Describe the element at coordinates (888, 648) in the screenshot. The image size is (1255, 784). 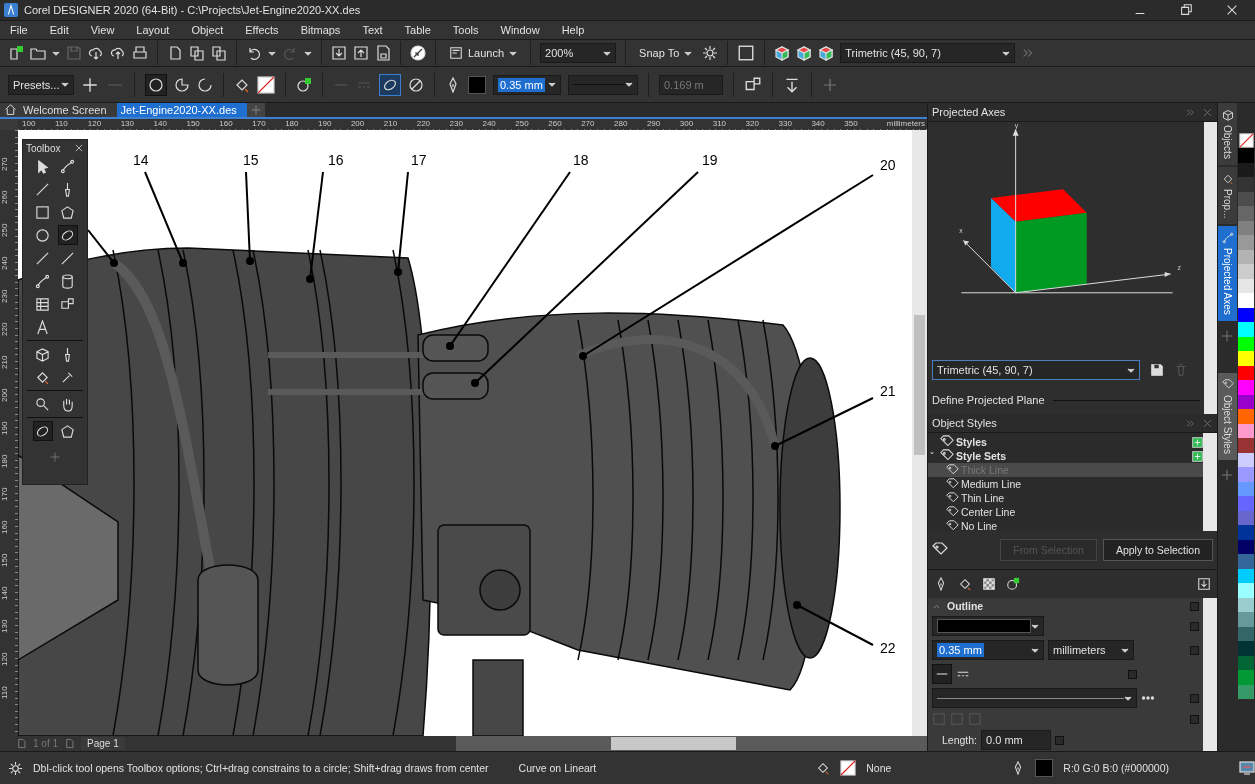
I see `callout-number: 22` at that location.